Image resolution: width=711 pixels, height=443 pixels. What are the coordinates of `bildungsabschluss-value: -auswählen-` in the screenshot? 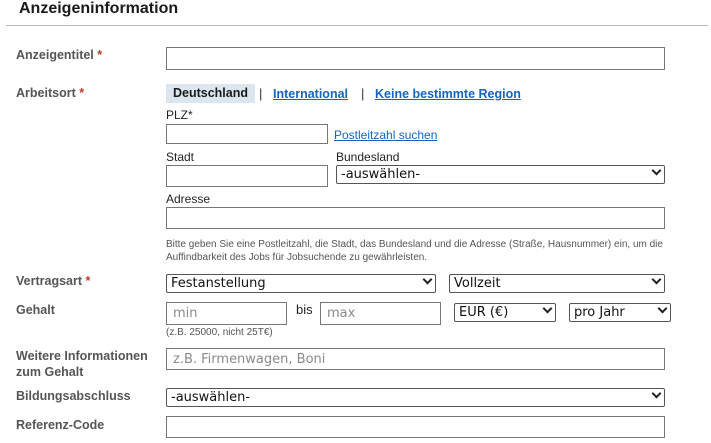 It's located at (211, 397).